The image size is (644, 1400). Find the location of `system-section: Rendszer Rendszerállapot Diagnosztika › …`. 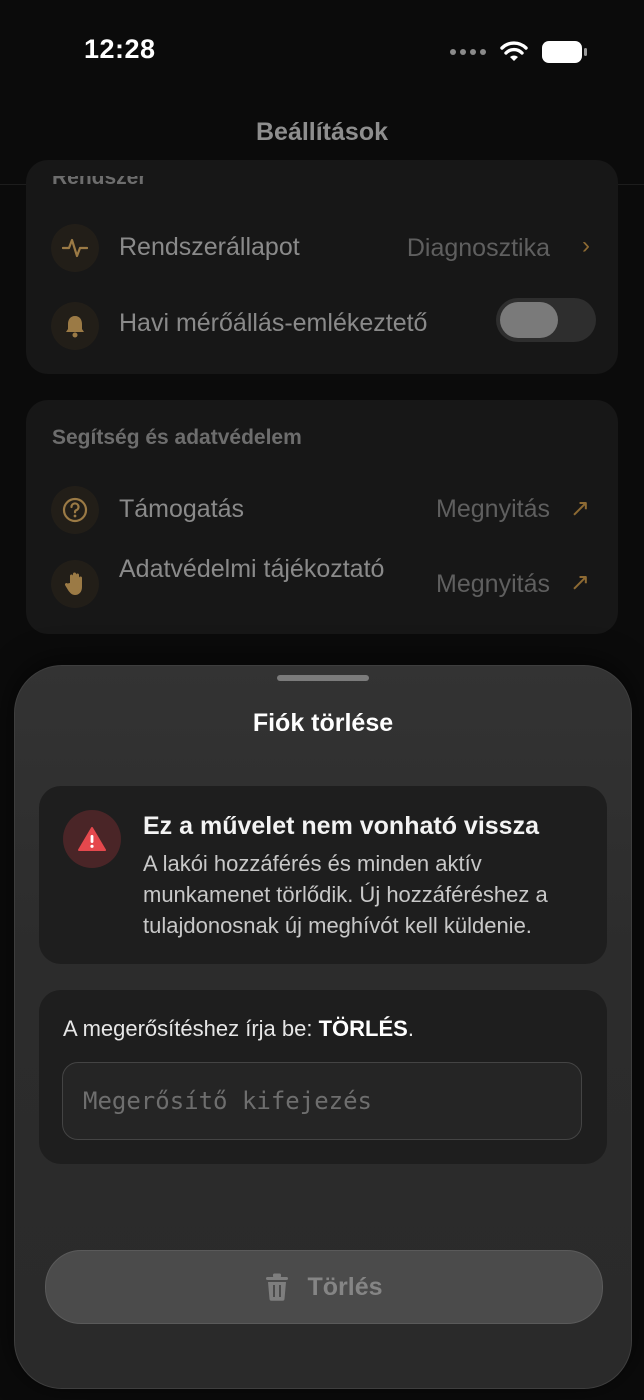

system-section: Rendszer Rendszerállapot Diagnosztika › … is located at coordinates (322, 267).